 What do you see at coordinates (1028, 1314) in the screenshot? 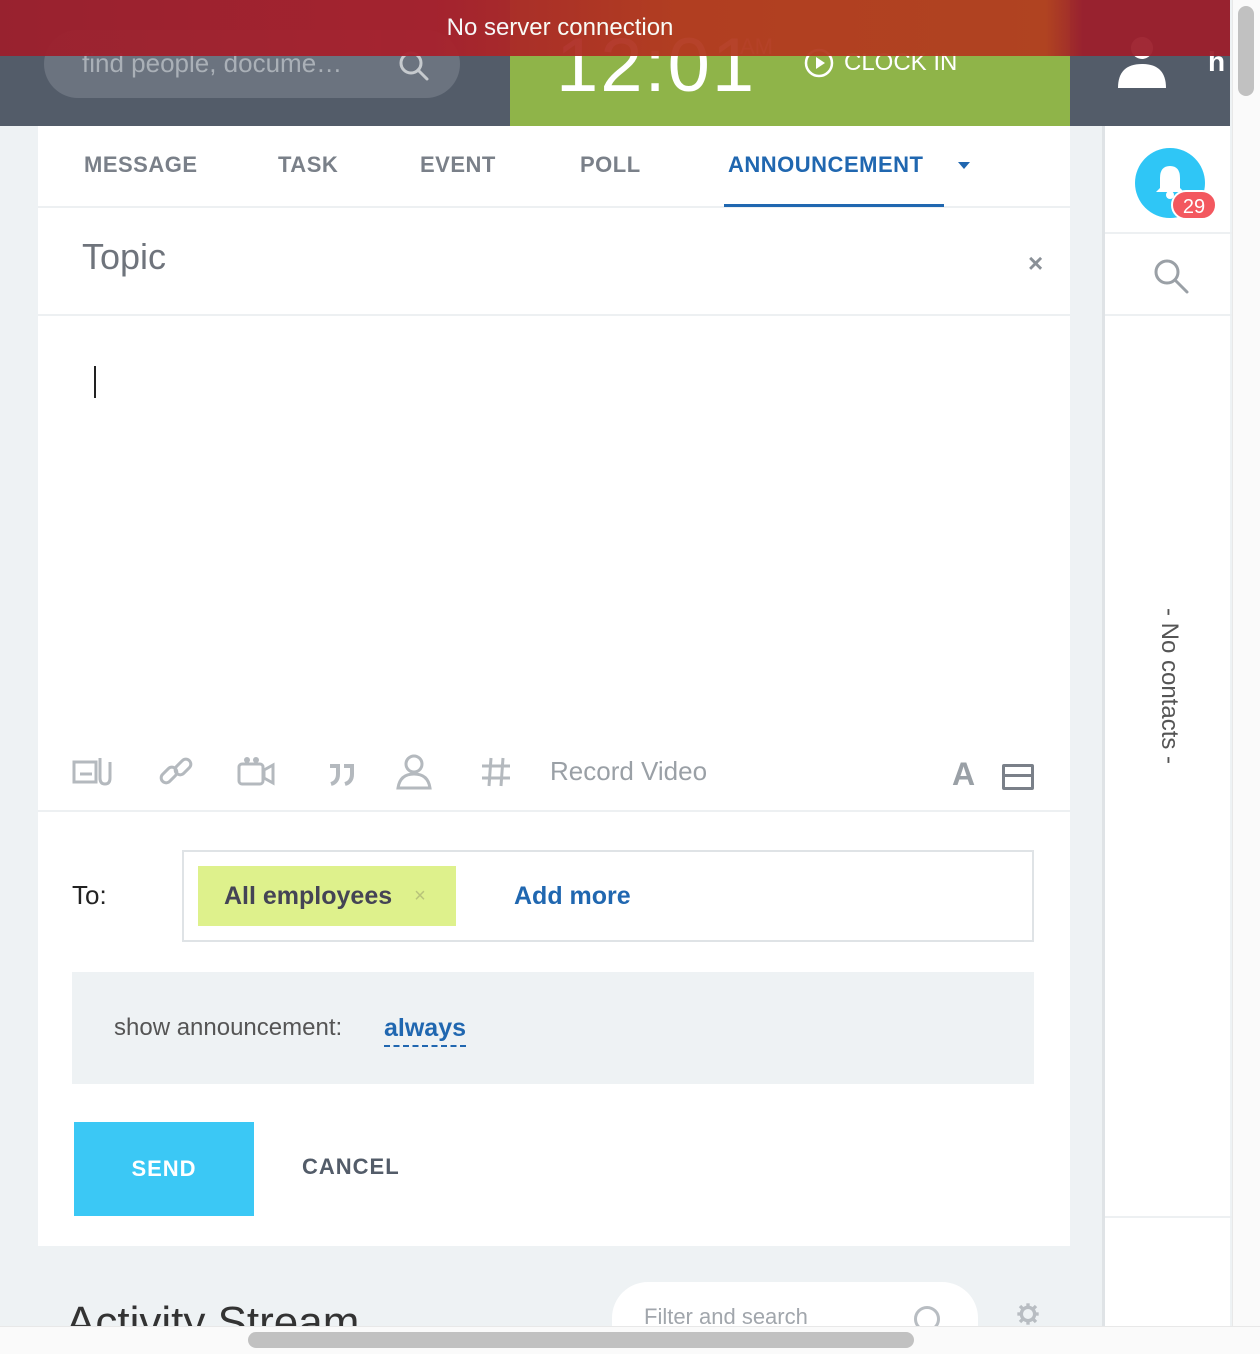
I see `gear-icon` at bounding box center [1028, 1314].